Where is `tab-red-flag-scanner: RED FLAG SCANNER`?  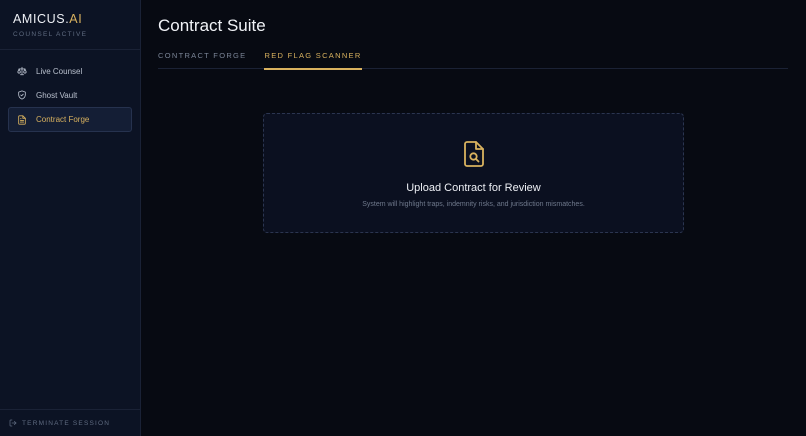 tab-red-flag-scanner: RED FLAG SCANNER is located at coordinates (313, 59).